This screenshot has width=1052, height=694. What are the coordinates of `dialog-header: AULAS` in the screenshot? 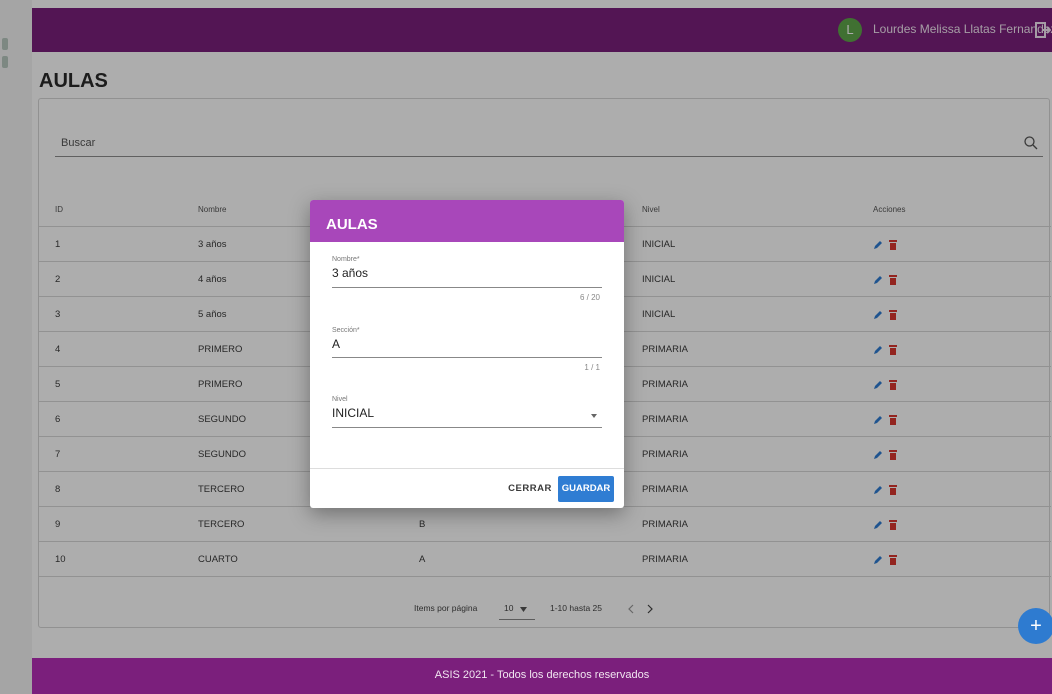 It's located at (467, 221).